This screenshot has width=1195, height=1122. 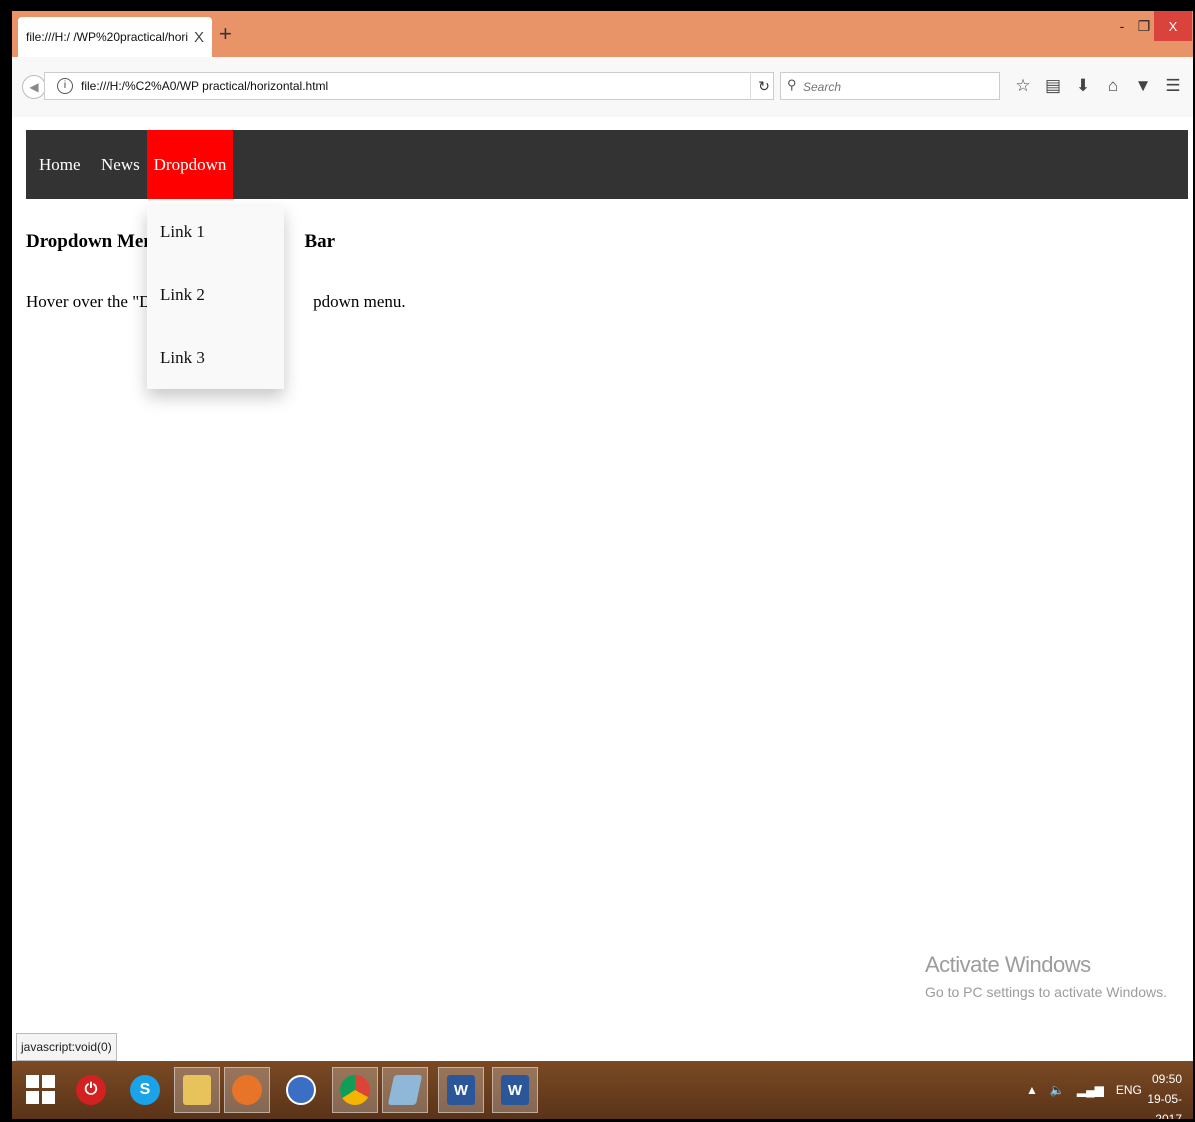 I want to click on paragraph-right-text: pdown menu., so click(x=359, y=301).